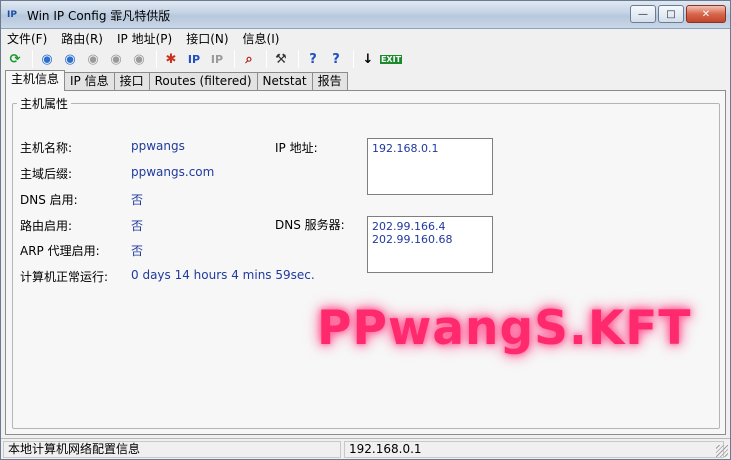 The width and height of the screenshot is (731, 460). What do you see at coordinates (203, 81) in the screenshot?
I see `tab-routes-filtered: Routes (filtered)` at bounding box center [203, 81].